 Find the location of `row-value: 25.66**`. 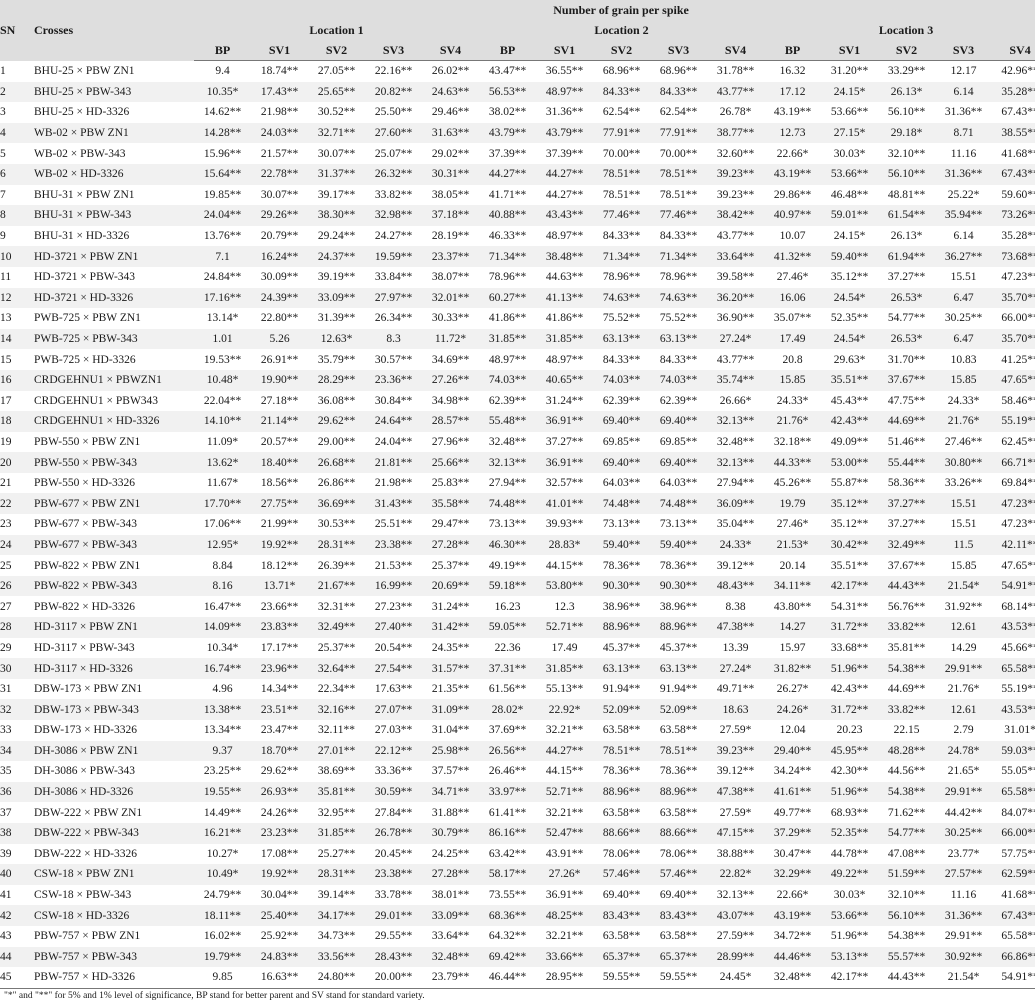

row-value: 25.66** is located at coordinates (450, 462).